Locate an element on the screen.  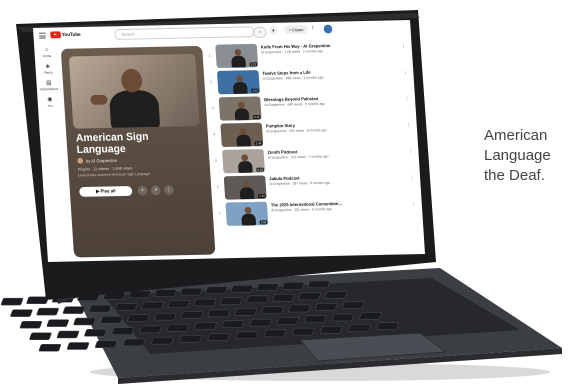
create-button: + Create is located at coordinates (296, 30).